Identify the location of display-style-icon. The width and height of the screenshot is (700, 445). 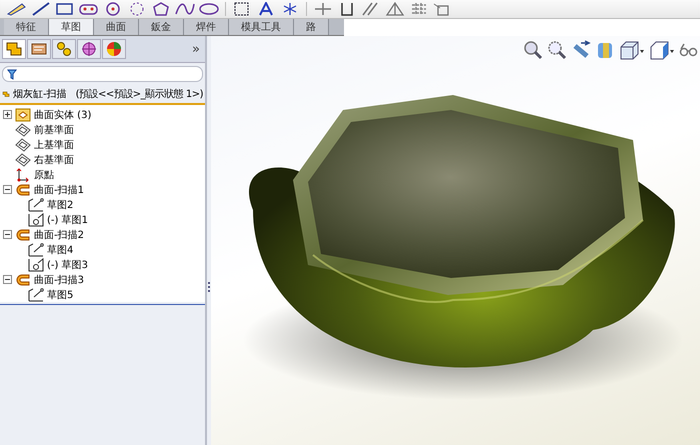
(662, 50).